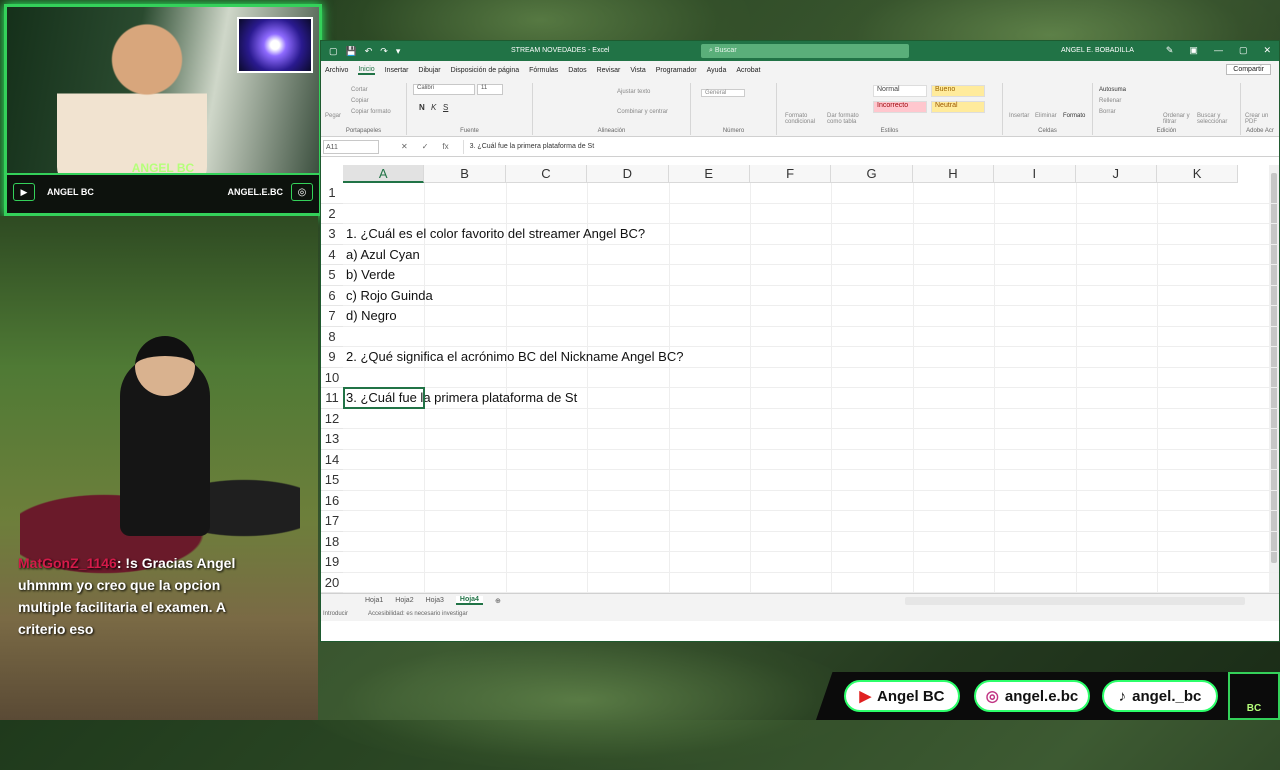  I want to click on tab-insertar: Insertar, so click(397, 70).